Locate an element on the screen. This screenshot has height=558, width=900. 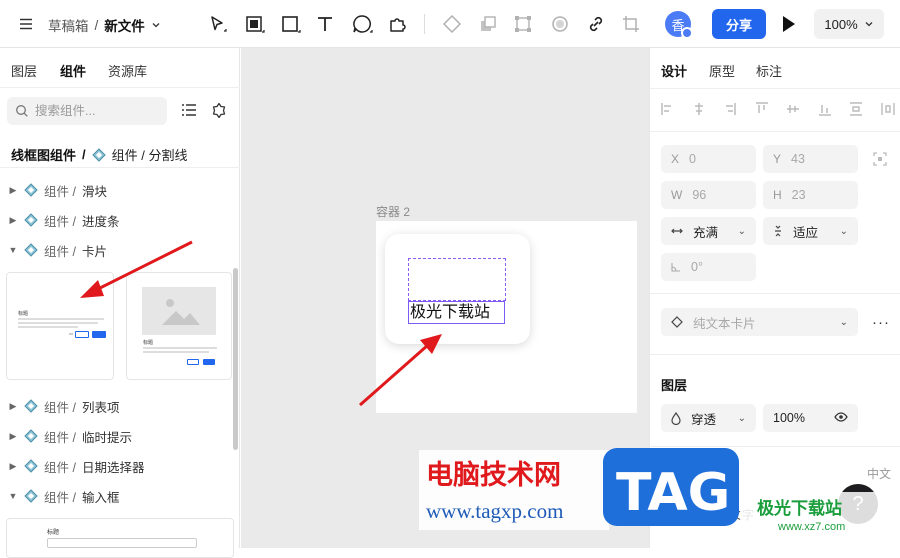
move-tool-icon is located at coordinates (217, 24).